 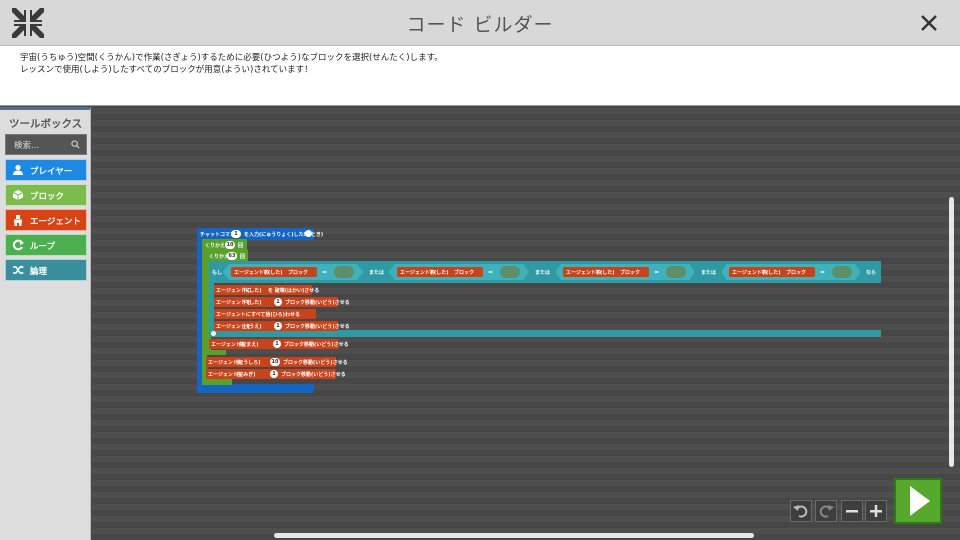 I want to click on redo-button, so click(x=826, y=511).